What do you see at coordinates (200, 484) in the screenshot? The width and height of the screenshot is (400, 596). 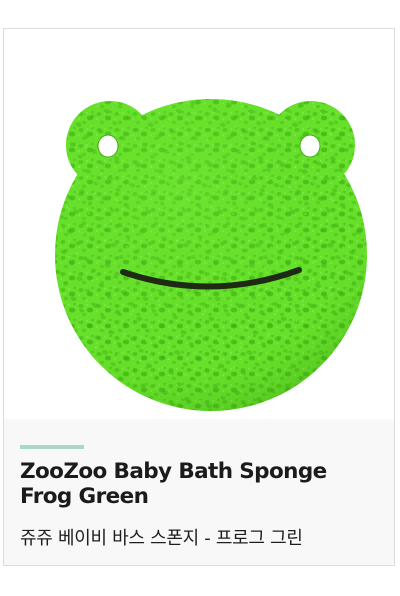 I see `product-title: ZooZoo Baby Bath Sponge Frog Green` at bounding box center [200, 484].